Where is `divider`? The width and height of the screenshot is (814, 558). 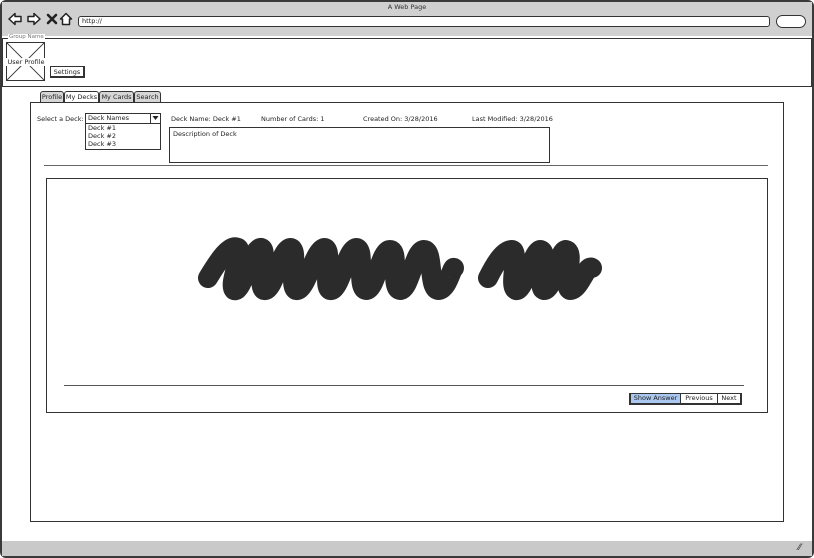
divider is located at coordinates (406, 165).